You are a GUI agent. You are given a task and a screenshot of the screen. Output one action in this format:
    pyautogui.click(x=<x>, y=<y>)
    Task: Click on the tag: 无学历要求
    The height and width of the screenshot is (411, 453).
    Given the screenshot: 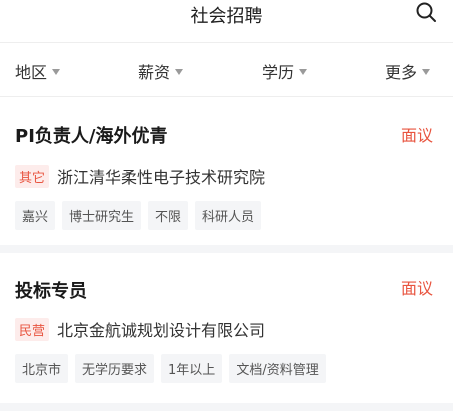 What is the action you would take?
    pyautogui.click(x=115, y=368)
    